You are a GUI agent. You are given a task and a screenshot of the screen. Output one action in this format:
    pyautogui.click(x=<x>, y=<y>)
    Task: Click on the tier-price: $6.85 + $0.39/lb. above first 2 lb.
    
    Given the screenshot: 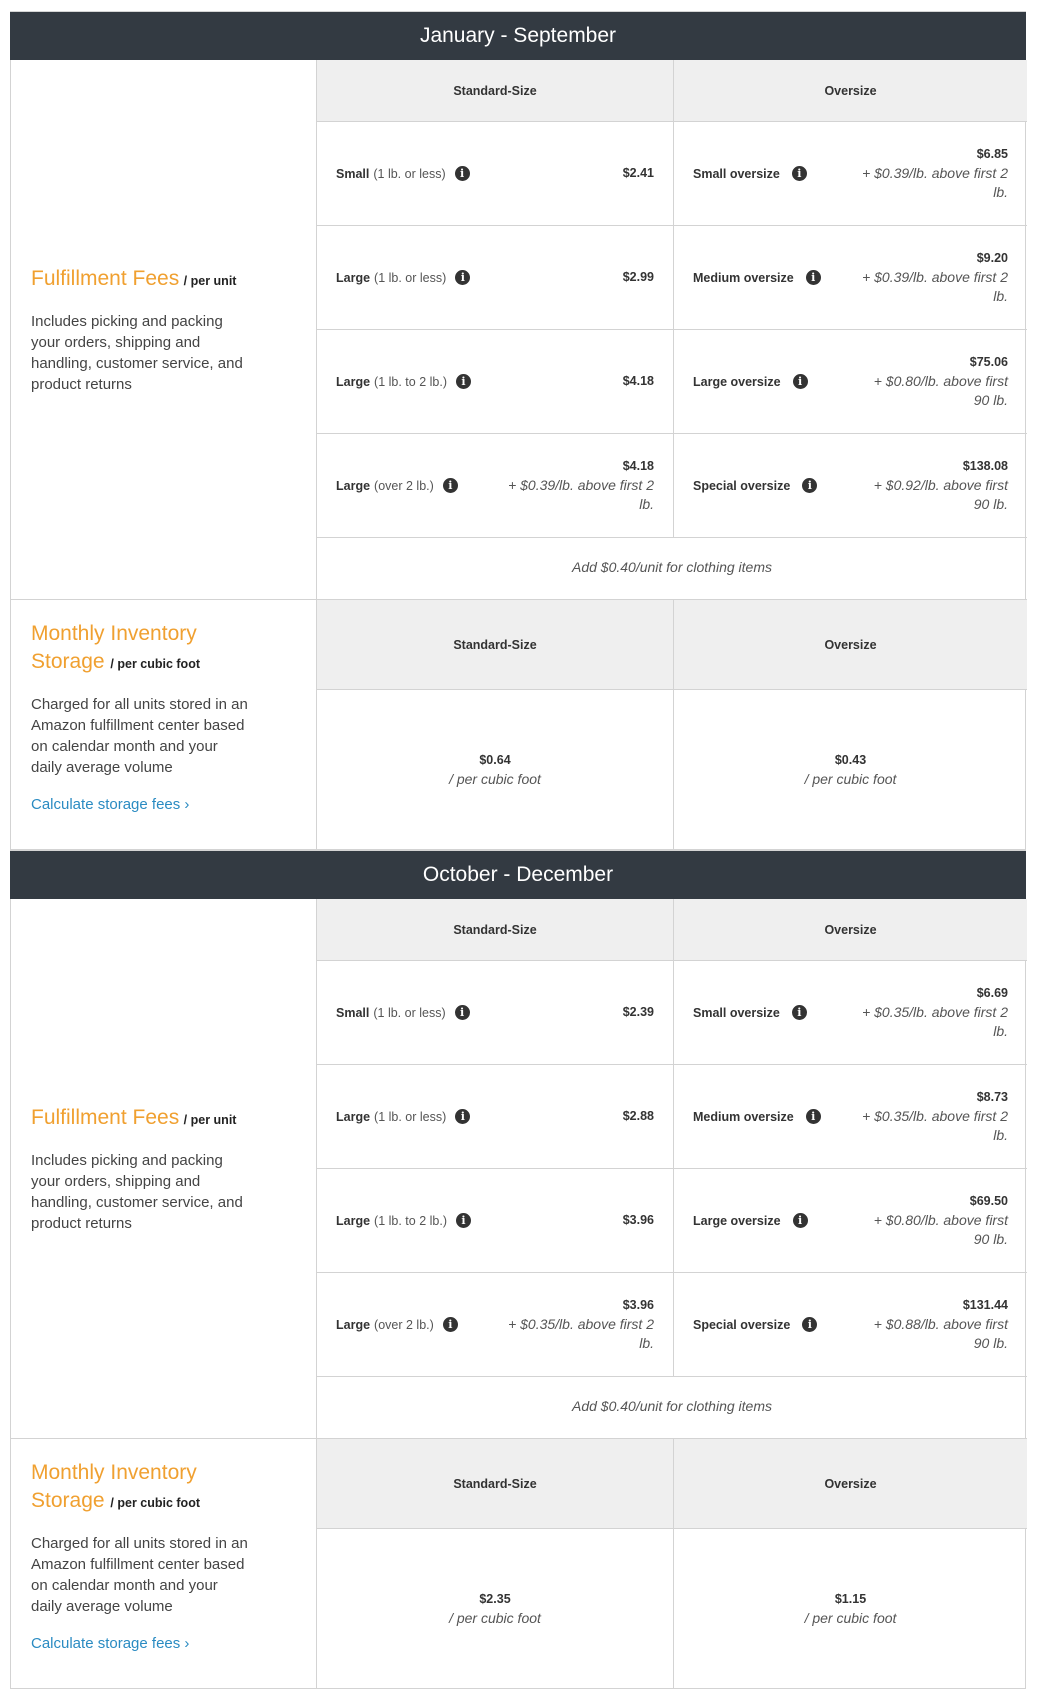 What is the action you would take?
    pyautogui.click(x=933, y=173)
    